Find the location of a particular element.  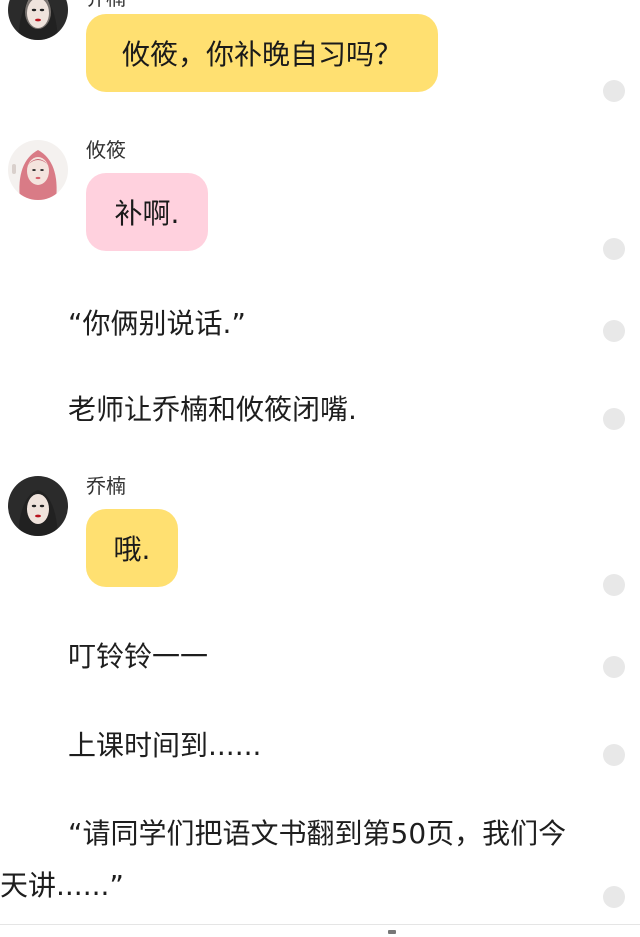

narration-text: 老师让乔楠和攸筱闭嘴. is located at coordinates (212, 409).